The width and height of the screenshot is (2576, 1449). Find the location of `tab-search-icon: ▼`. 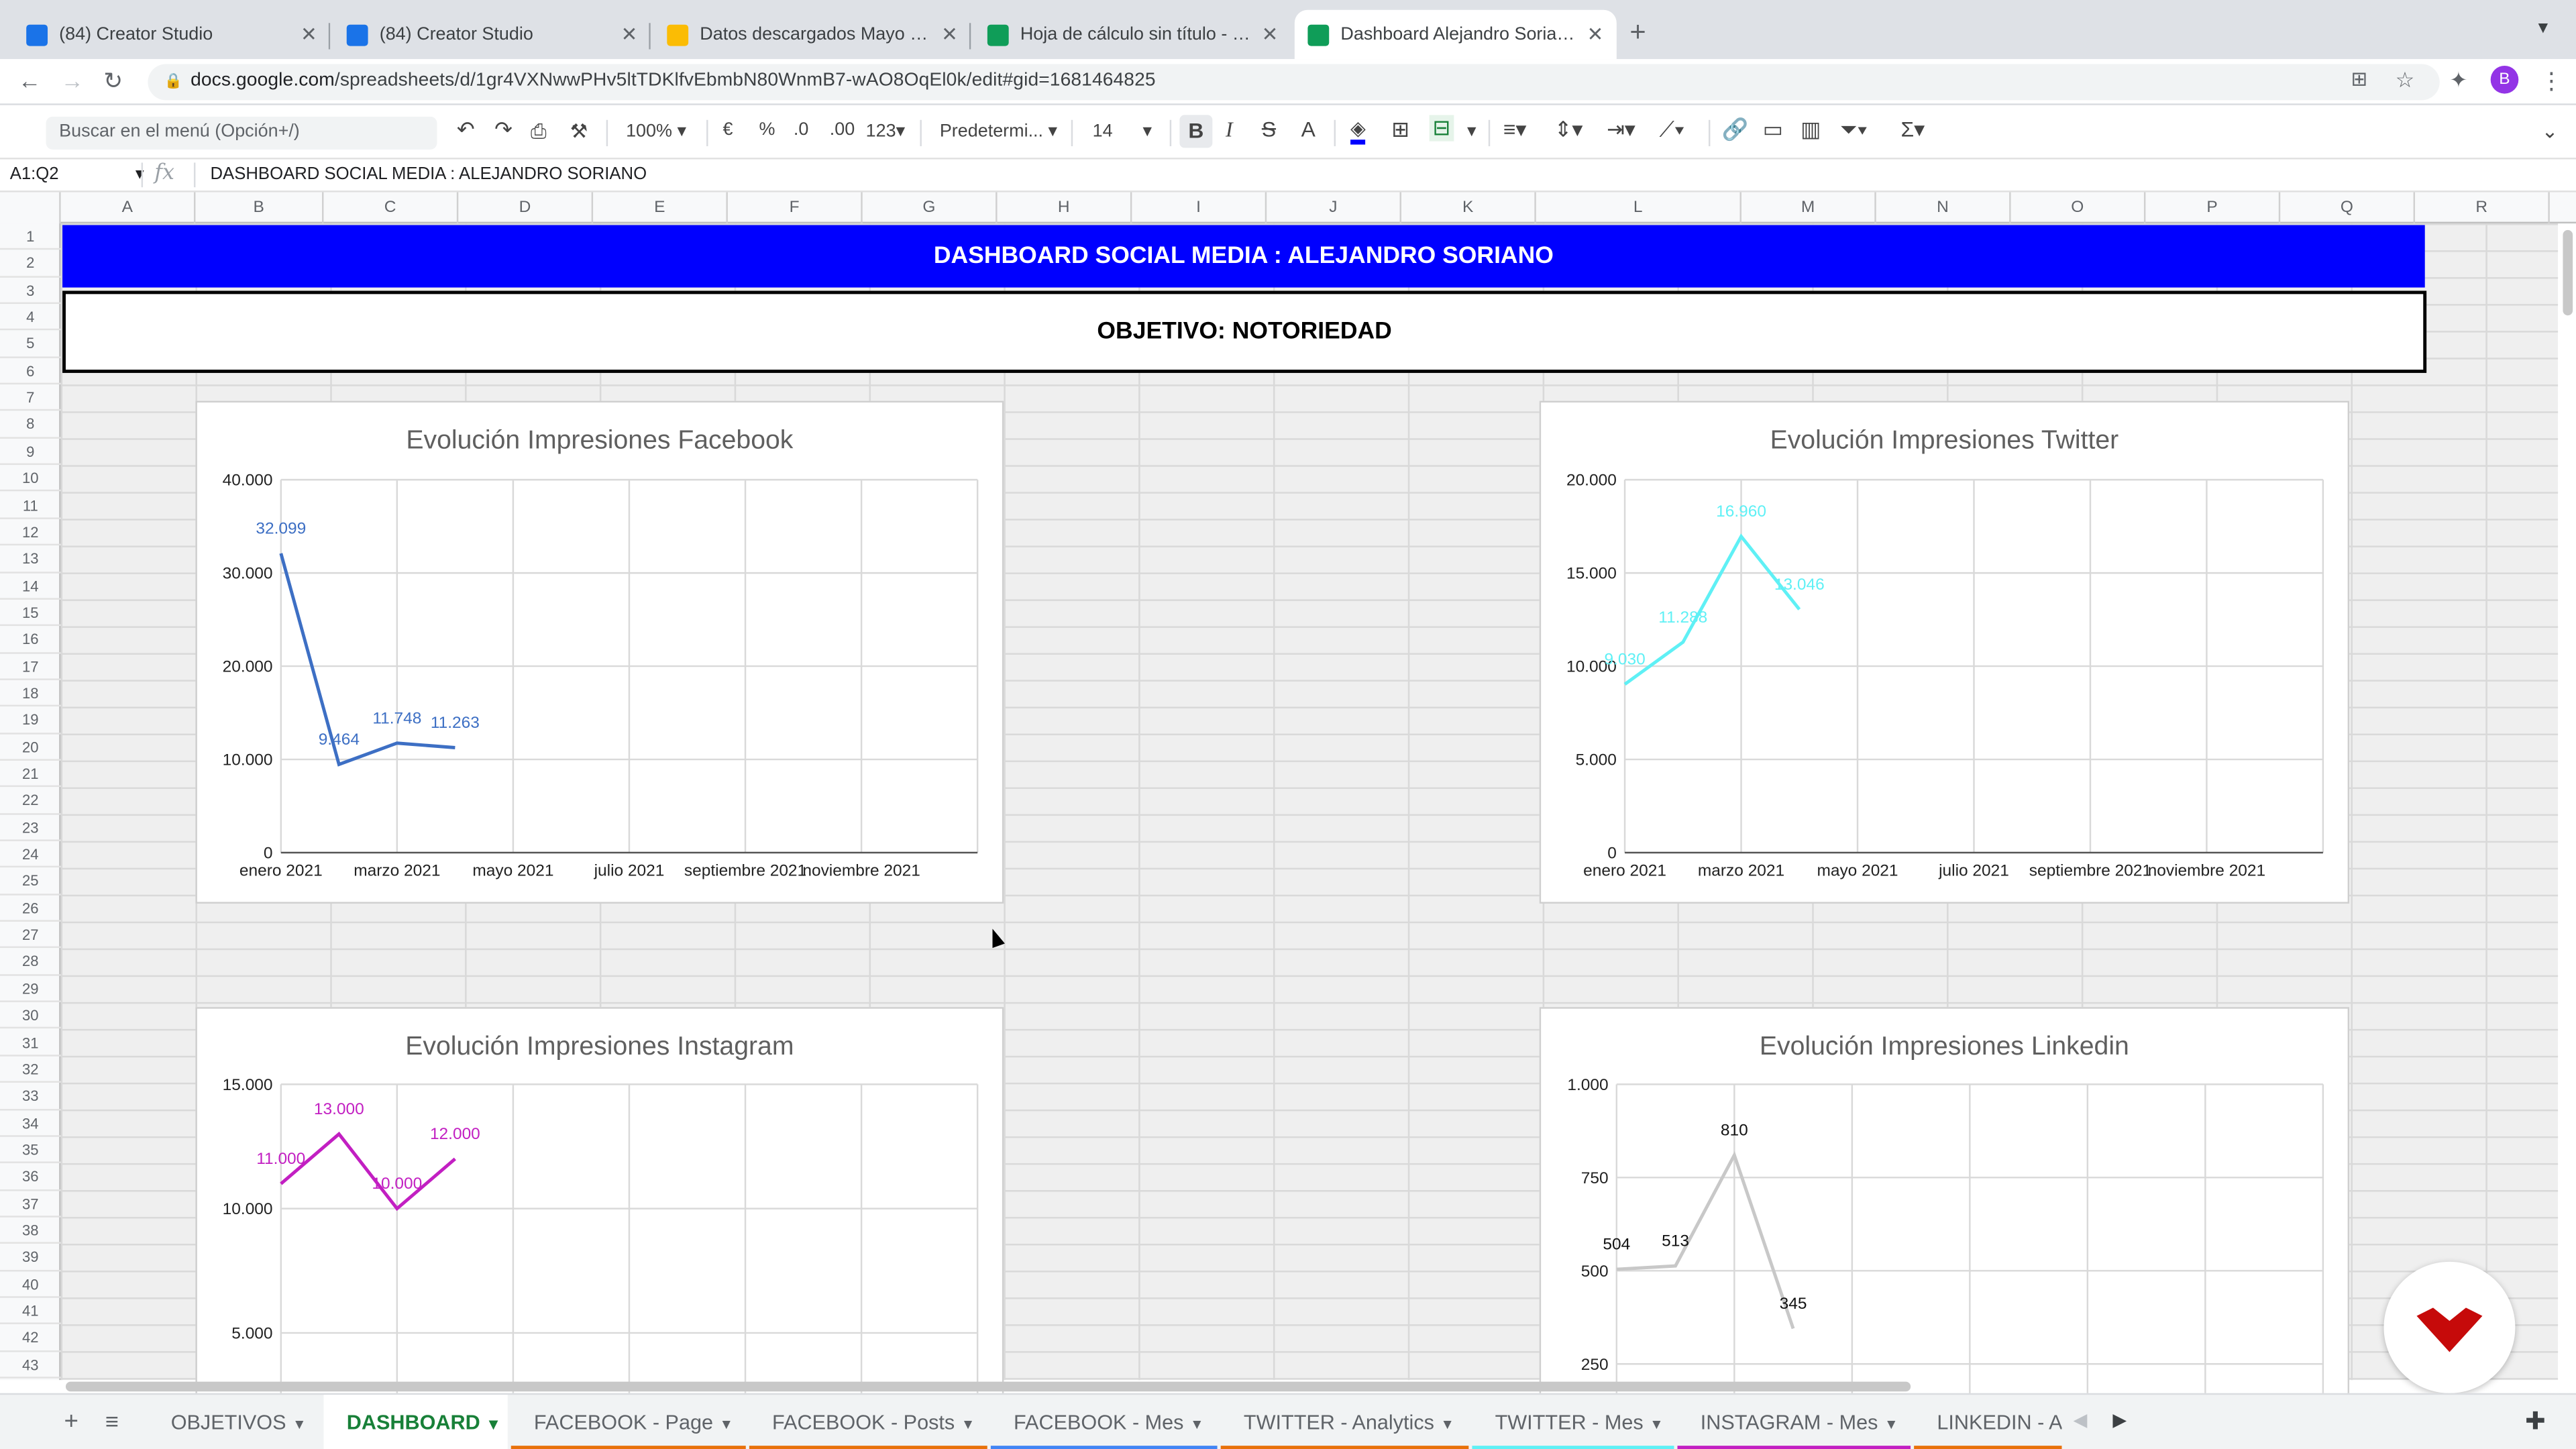

tab-search-icon: ▼ is located at coordinates (2543, 28).